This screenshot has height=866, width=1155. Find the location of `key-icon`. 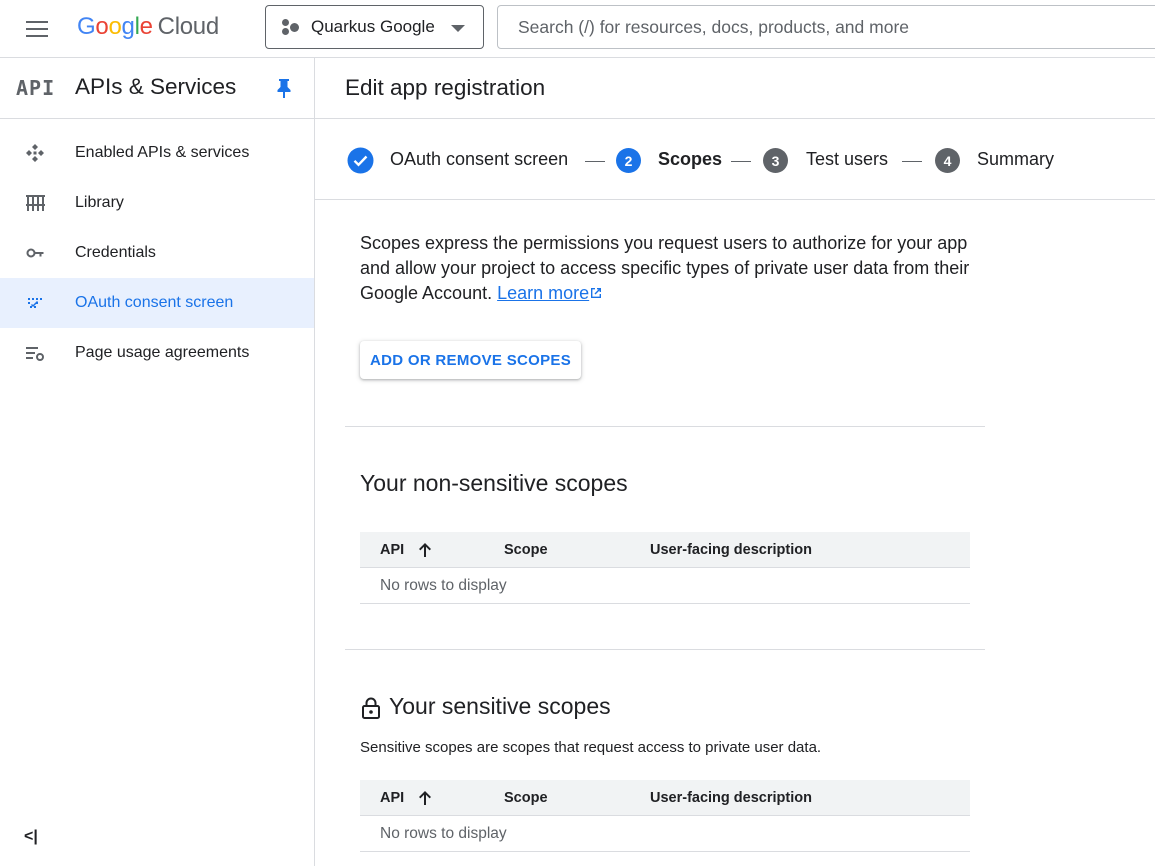

key-icon is located at coordinates (35, 253).